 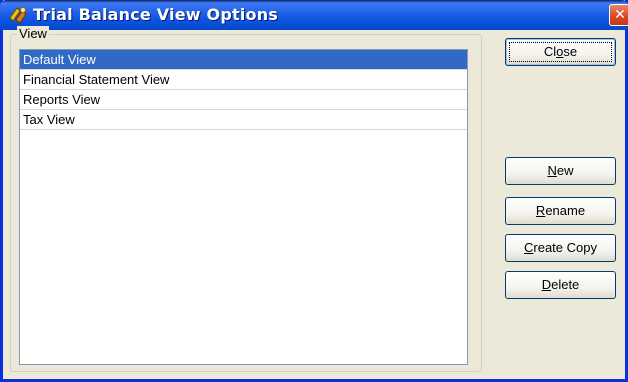 I want to click on create-copy-button-label: Create Copy, so click(x=560, y=247).